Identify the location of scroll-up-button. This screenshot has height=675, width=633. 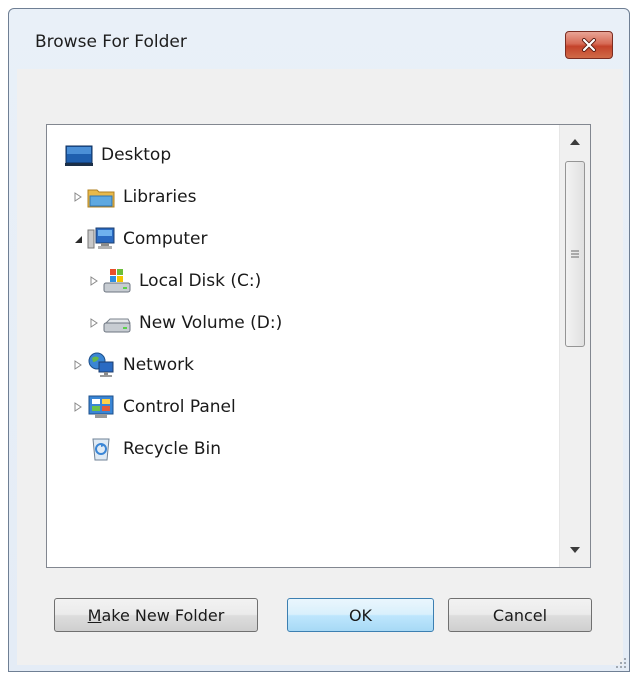
(575, 142).